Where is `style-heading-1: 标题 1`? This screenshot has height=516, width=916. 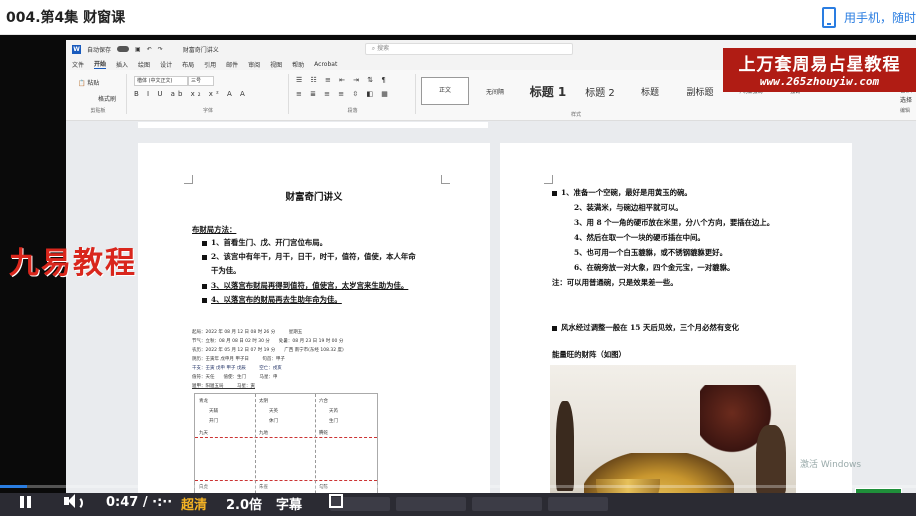
style-heading-1: 标题 1 is located at coordinates (548, 91).